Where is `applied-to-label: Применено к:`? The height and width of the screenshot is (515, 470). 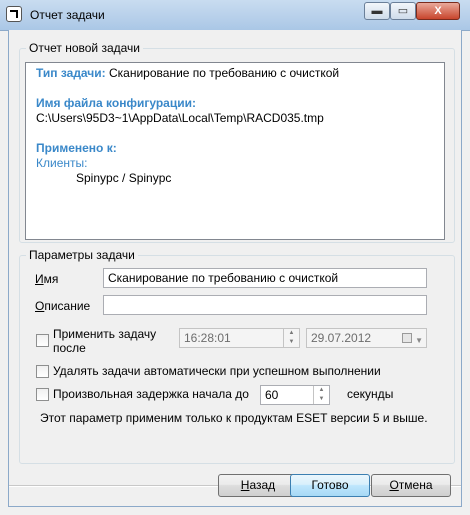
applied-to-label: Применено к: is located at coordinates (76, 148).